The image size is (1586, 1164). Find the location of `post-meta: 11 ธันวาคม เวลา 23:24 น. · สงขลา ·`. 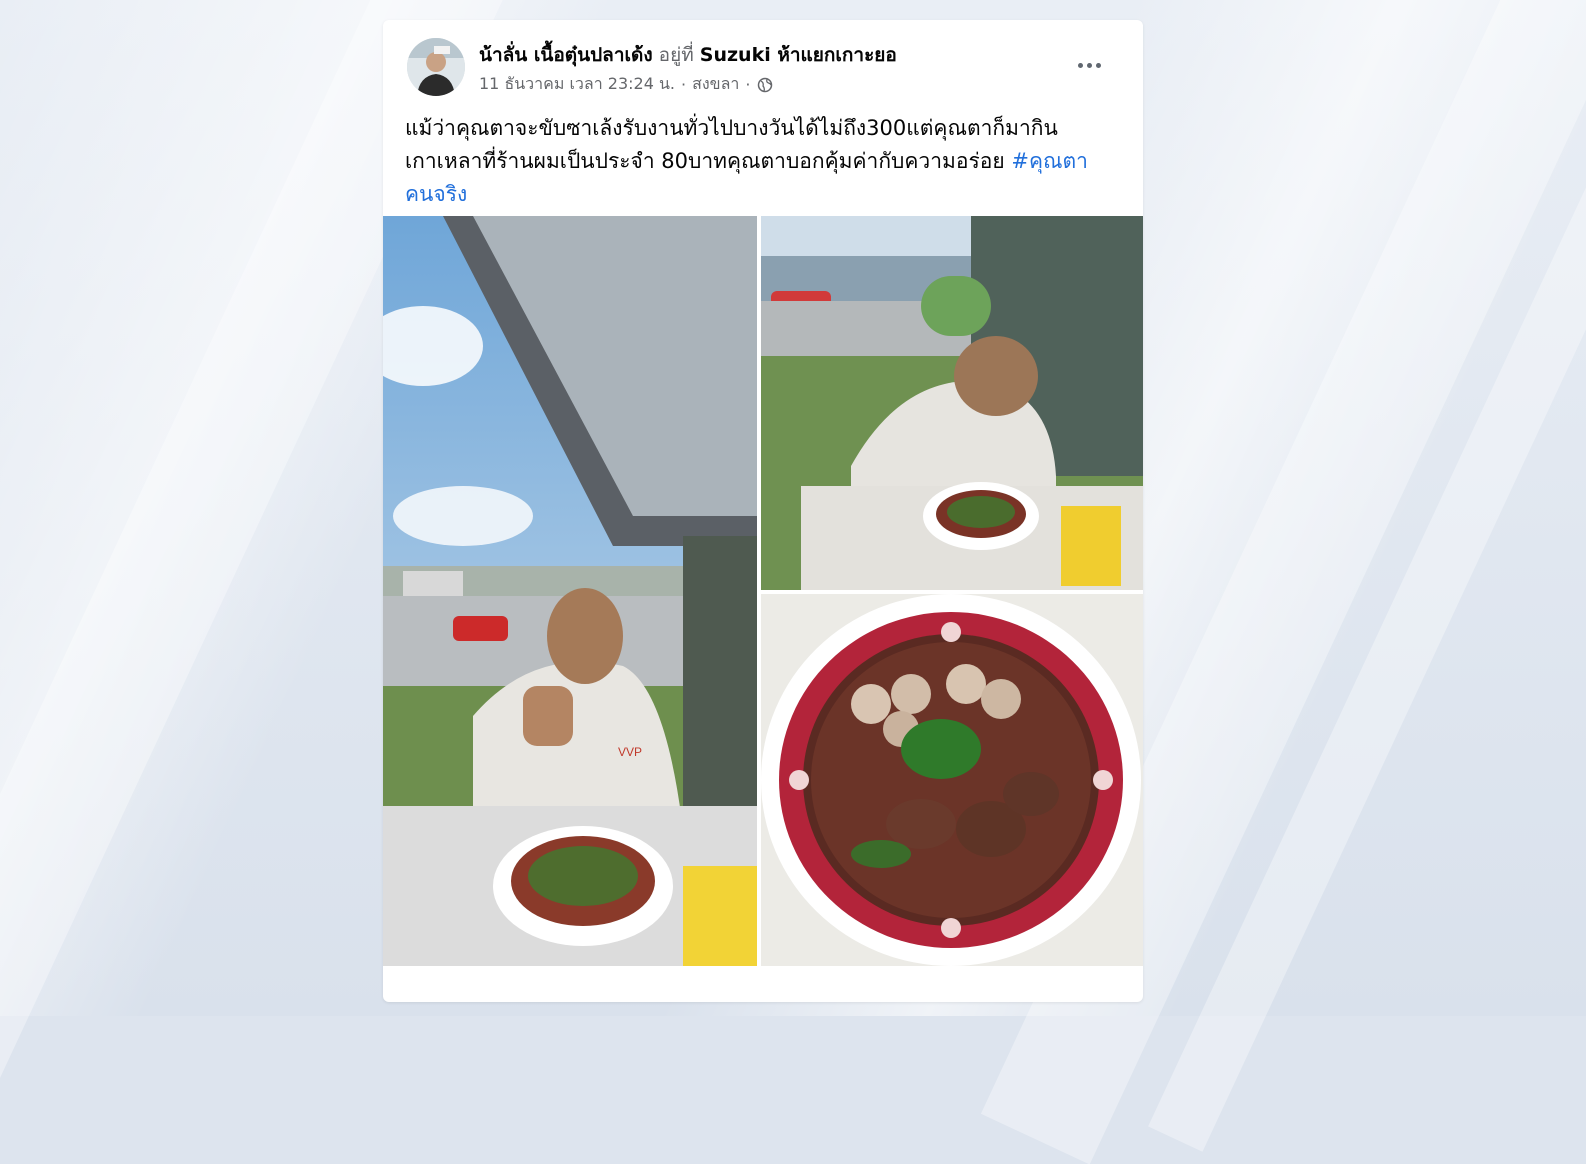

post-meta: 11 ธันวาคม เวลา 23:24 น. · สงขลา · is located at coordinates (626, 84).